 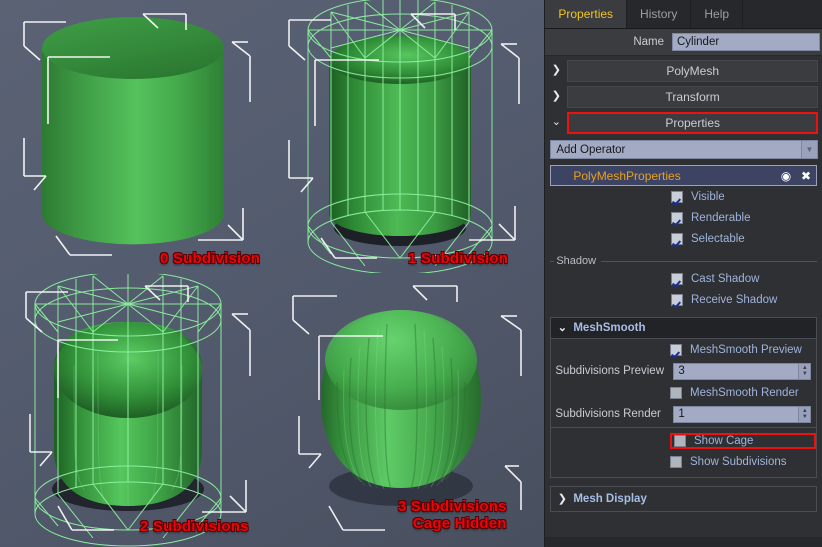 I want to click on toggle-selectable: Selectable, so click(x=744, y=238).